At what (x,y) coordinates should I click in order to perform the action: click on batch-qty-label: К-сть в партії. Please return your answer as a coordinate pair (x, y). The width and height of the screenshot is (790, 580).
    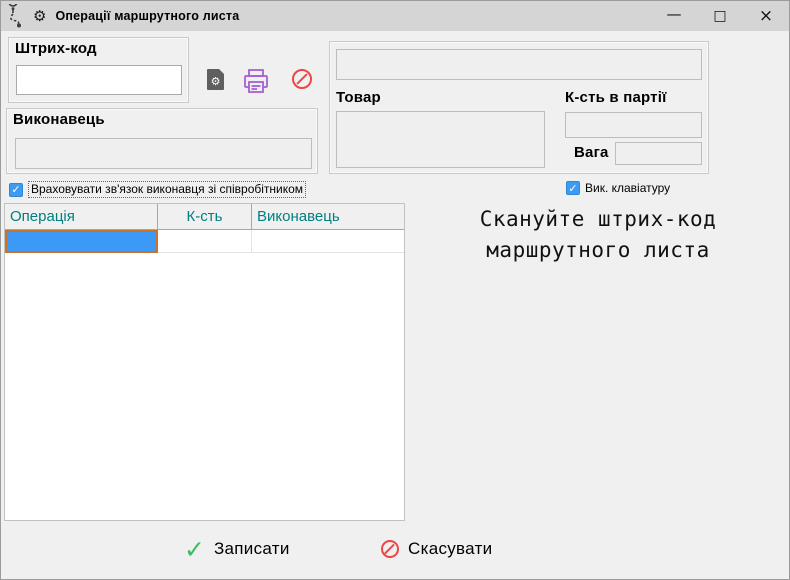
    Looking at the image, I should click on (616, 97).